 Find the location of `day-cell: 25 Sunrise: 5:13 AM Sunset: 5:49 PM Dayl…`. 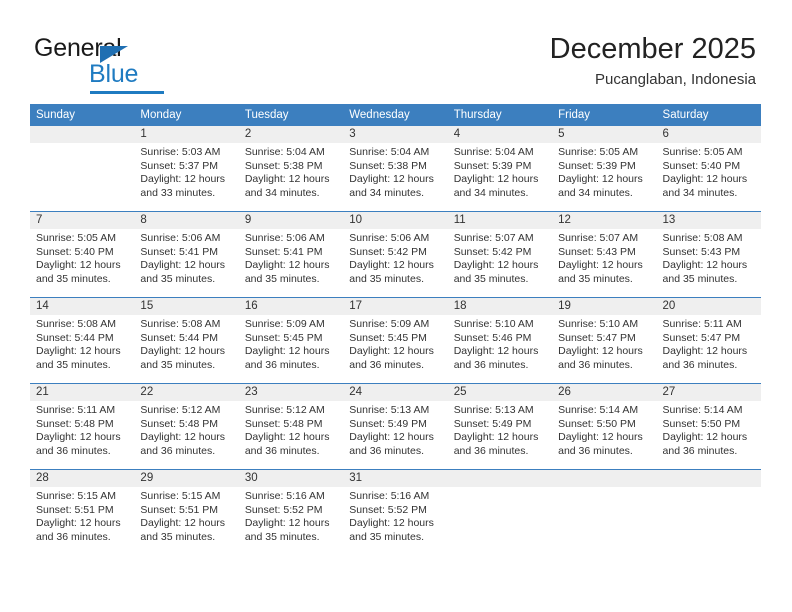

day-cell: 25 Sunrise: 5:13 AM Sunset: 5:49 PM Dayl… is located at coordinates (500, 426).